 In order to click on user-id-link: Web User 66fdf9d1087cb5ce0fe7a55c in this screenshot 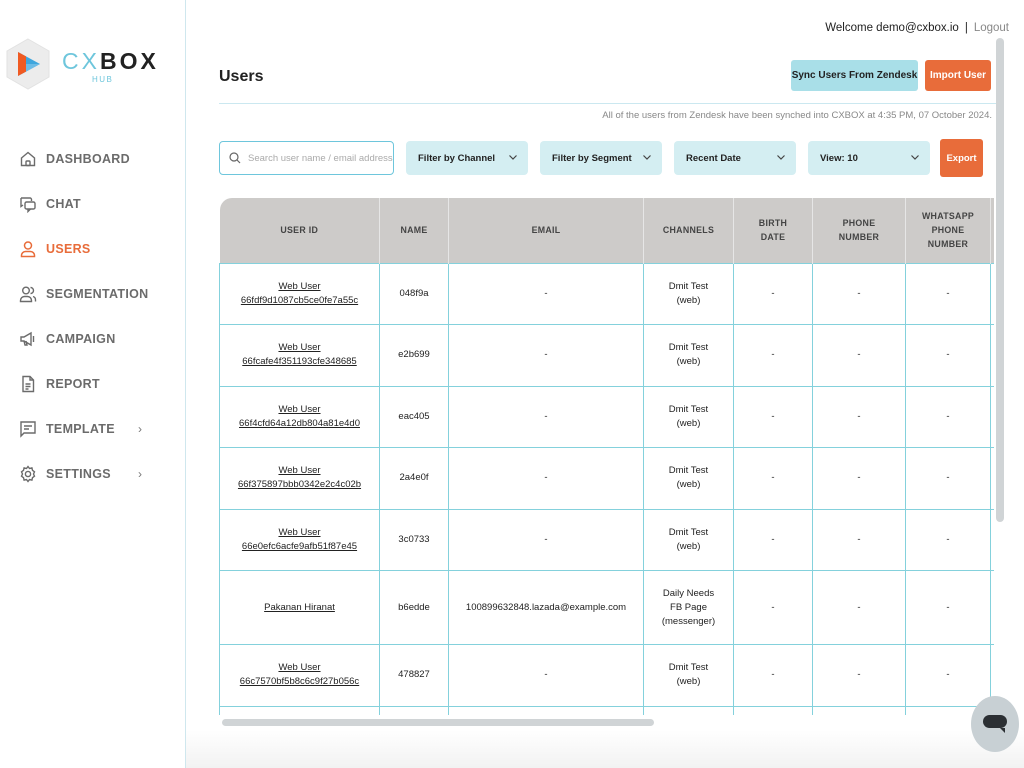, I will do `click(299, 294)`.